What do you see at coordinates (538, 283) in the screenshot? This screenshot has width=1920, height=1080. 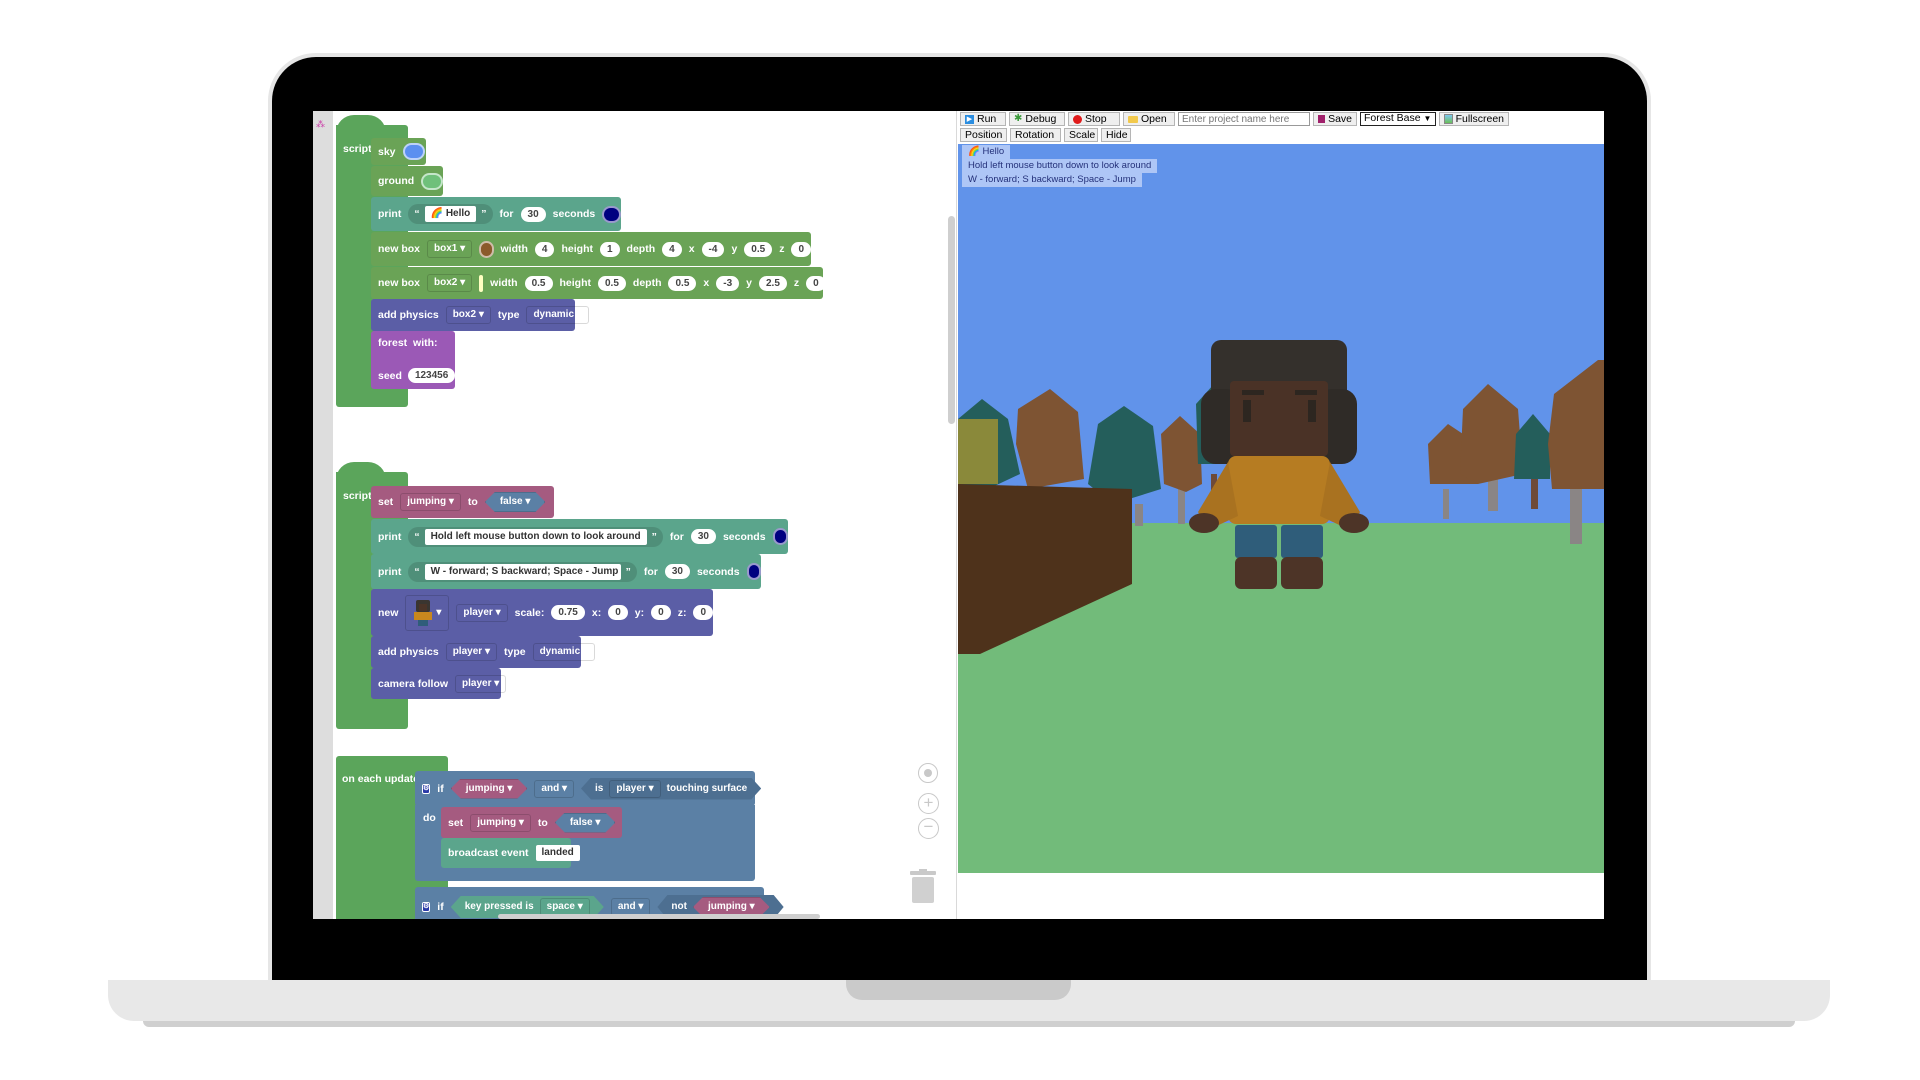 I see `width-field: 0.5` at bounding box center [538, 283].